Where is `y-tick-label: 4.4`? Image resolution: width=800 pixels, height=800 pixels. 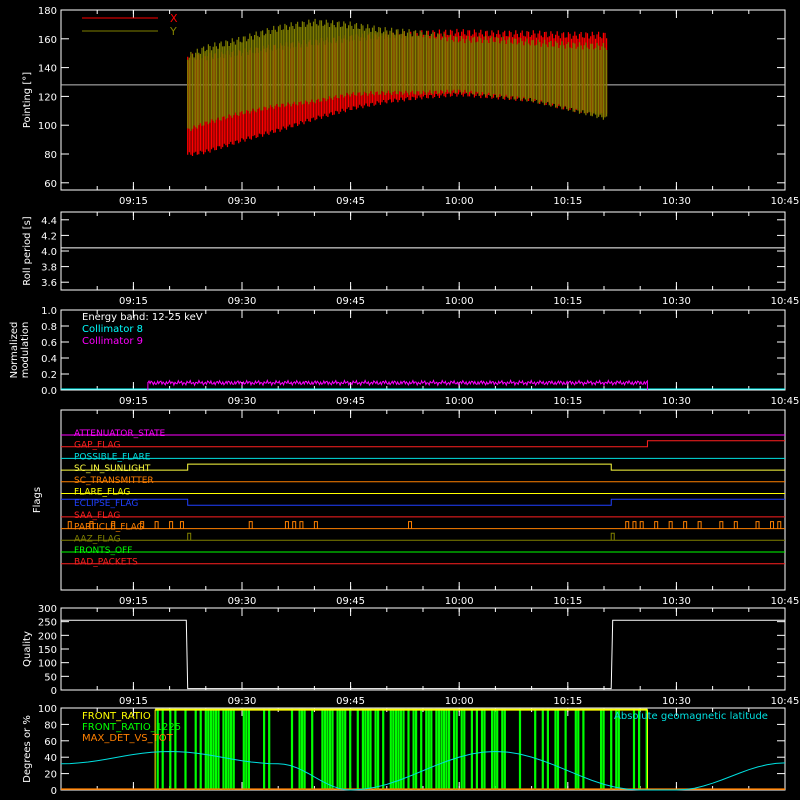 y-tick-label: 4.4 is located at coordinates (49, 221).